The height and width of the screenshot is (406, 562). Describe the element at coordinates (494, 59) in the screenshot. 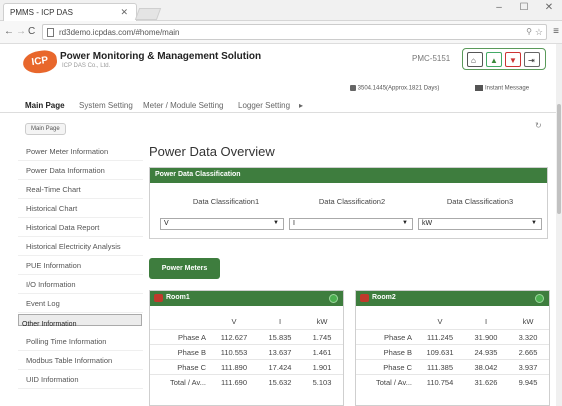

I see `upload-icon: ▲` at that location.